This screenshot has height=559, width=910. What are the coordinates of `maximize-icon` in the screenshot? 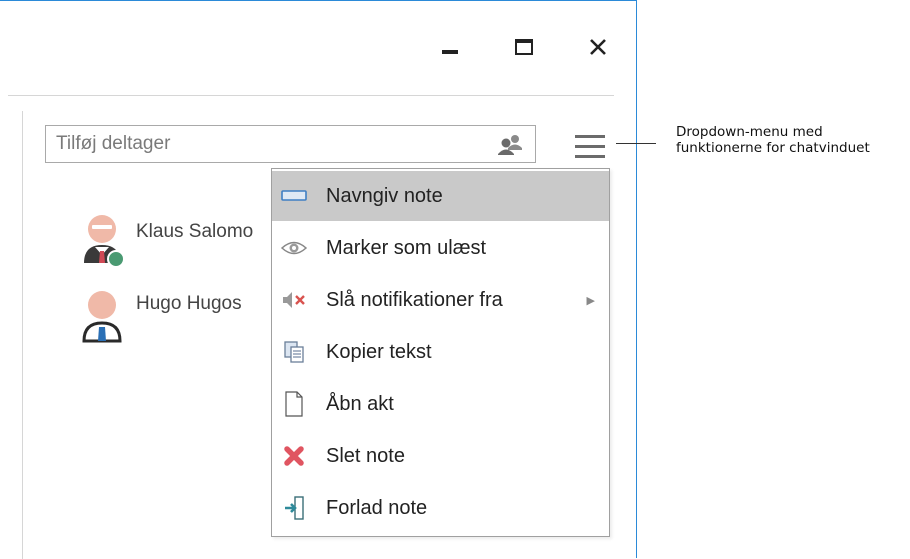 It's located at (524, 47).